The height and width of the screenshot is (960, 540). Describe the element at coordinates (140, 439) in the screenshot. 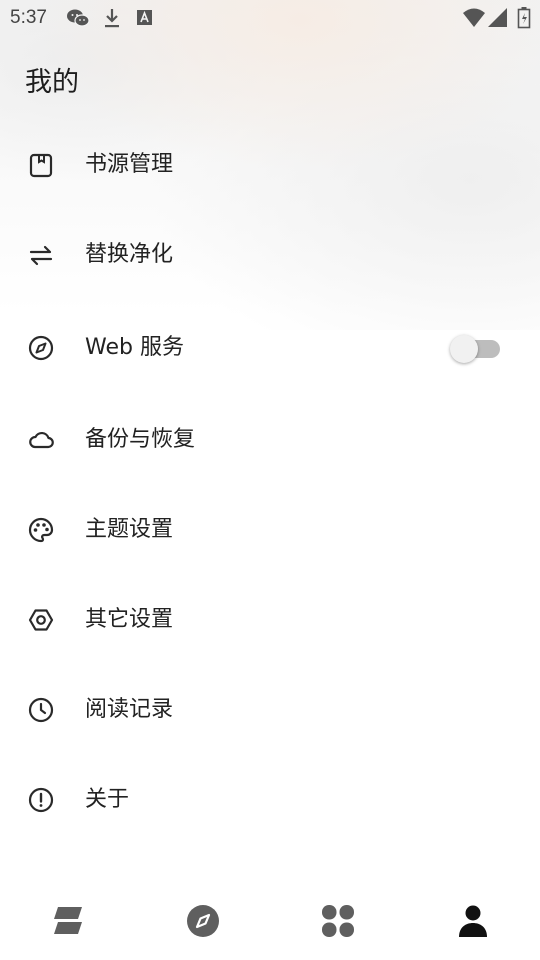

I see `menu-item-label: 备份与恢复` at that location.